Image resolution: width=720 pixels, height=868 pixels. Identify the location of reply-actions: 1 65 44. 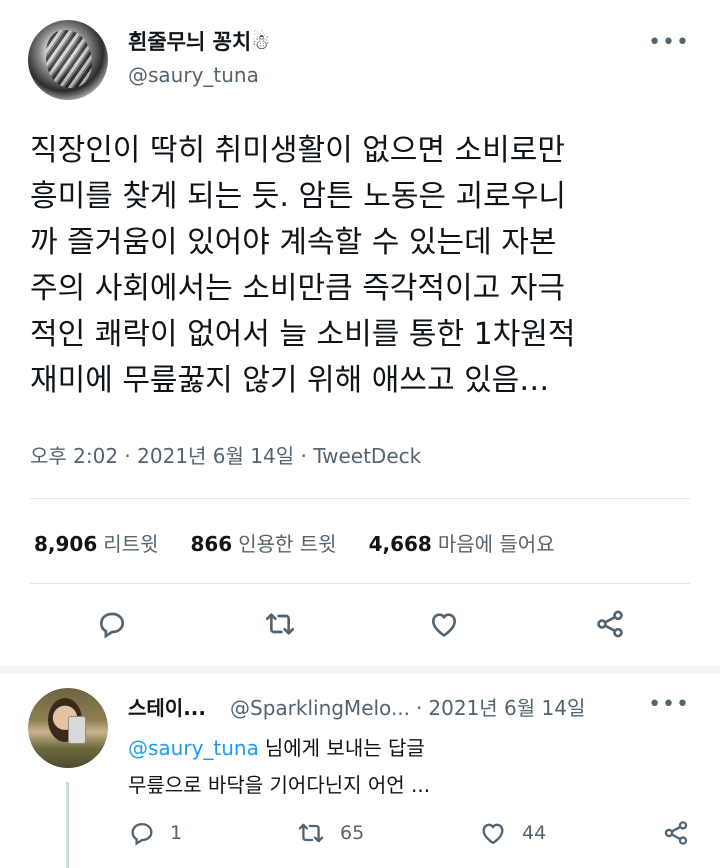
(360, 833).